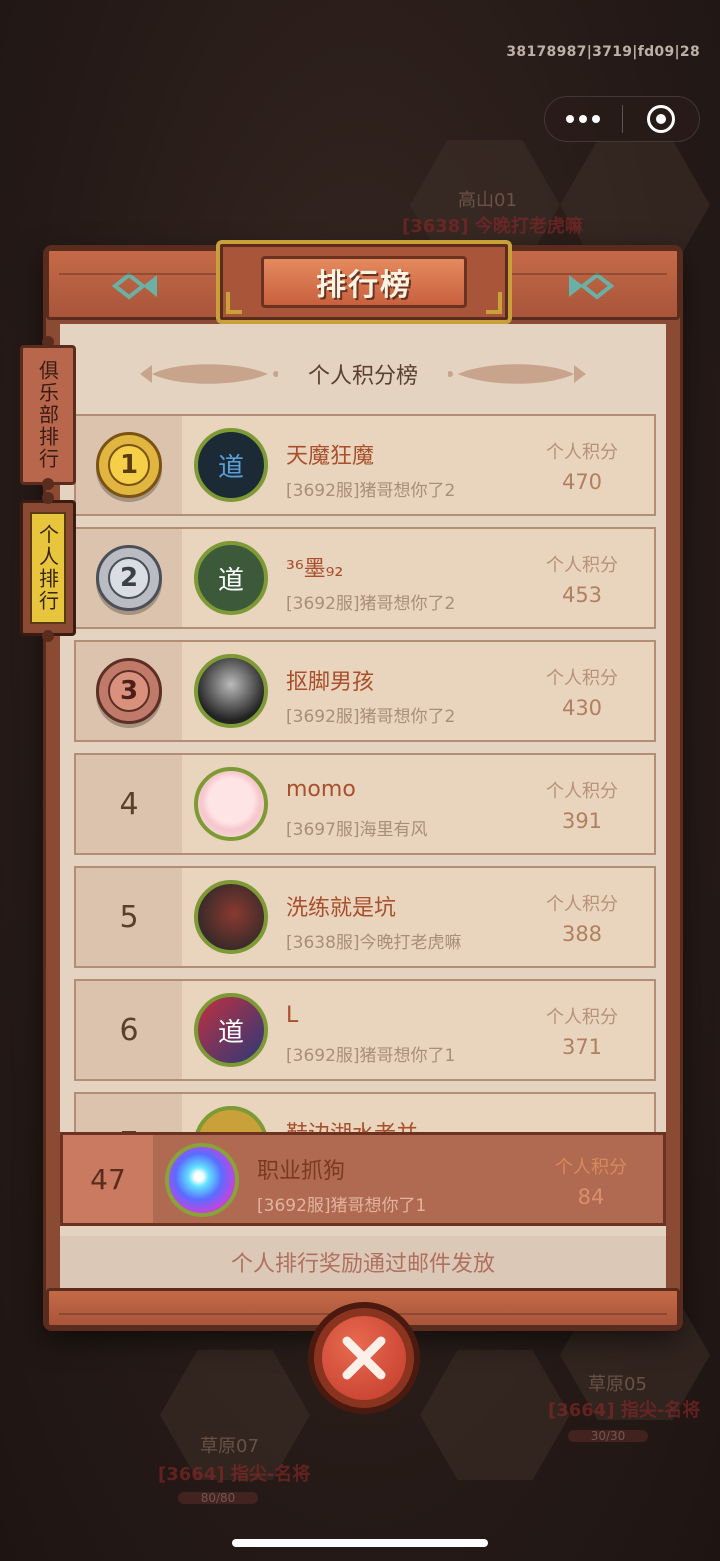 This screenshot has width=720, height=1561. I want to click on rank-number: 5, so click(129, 917).